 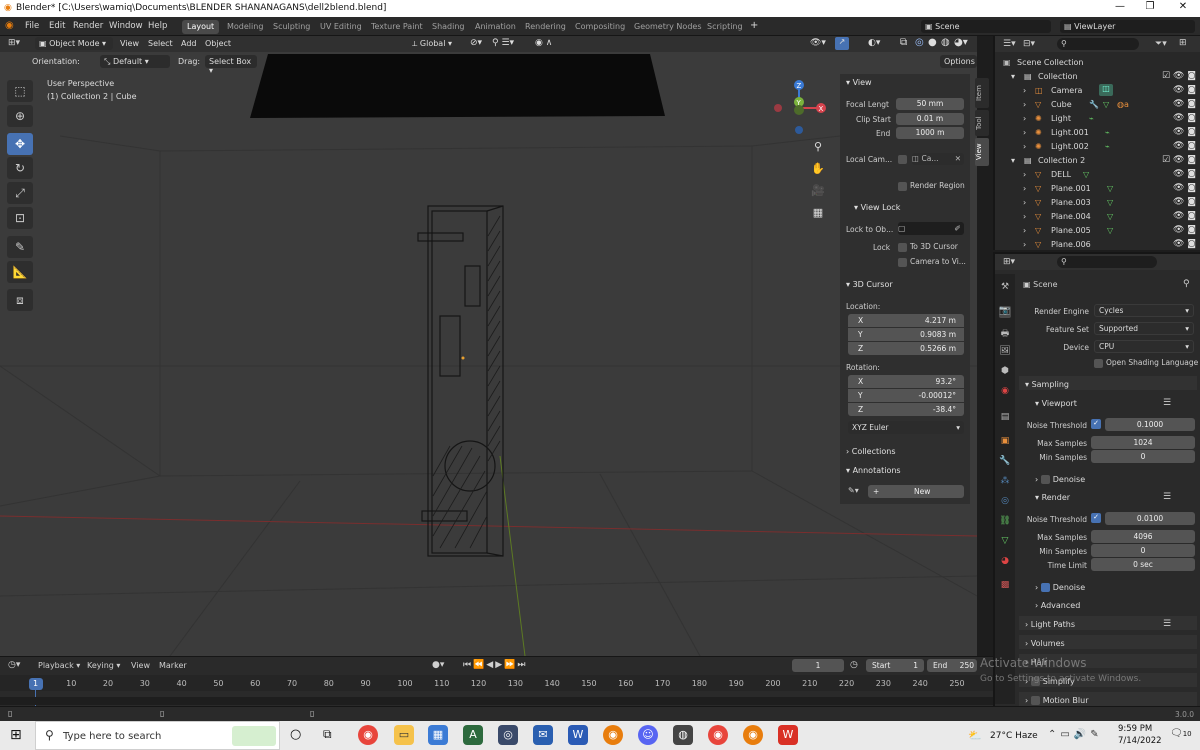 I want to click on task-view-icon: ⧉, so click(x=327, y=734).